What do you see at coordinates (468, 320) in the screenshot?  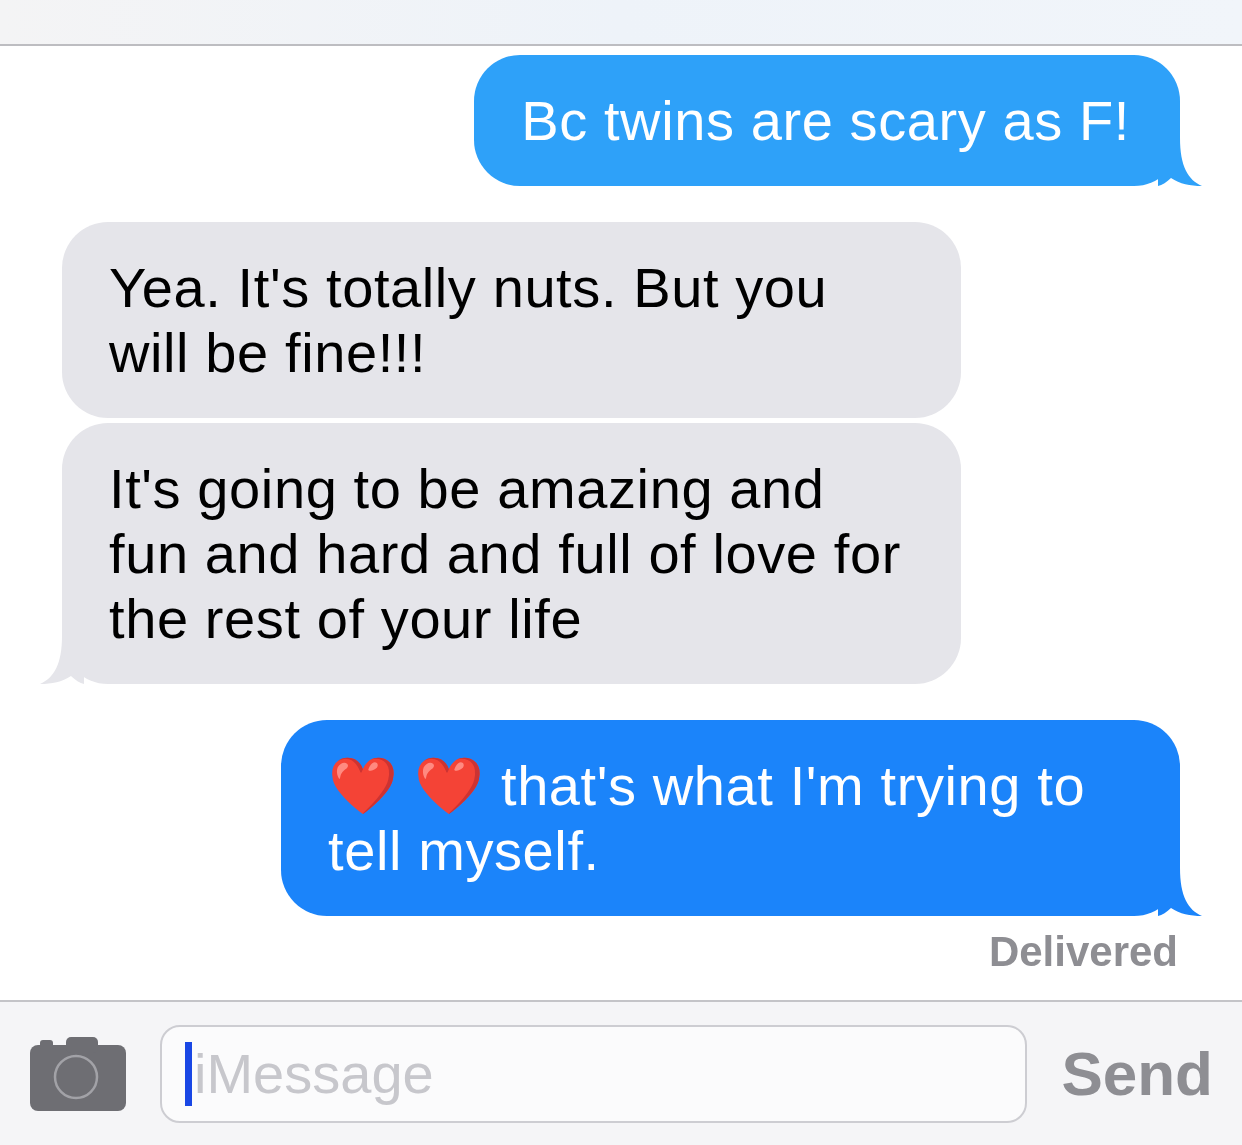 I see `message-text: Yea. It's totally nuts. But you will be fine!!!` at bounding box center [468, 320].